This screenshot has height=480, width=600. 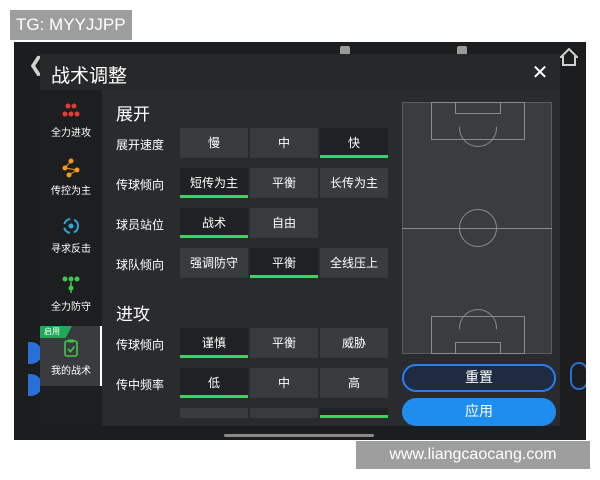 I want to click on pitch-diagram, so click(x=477, y=228).